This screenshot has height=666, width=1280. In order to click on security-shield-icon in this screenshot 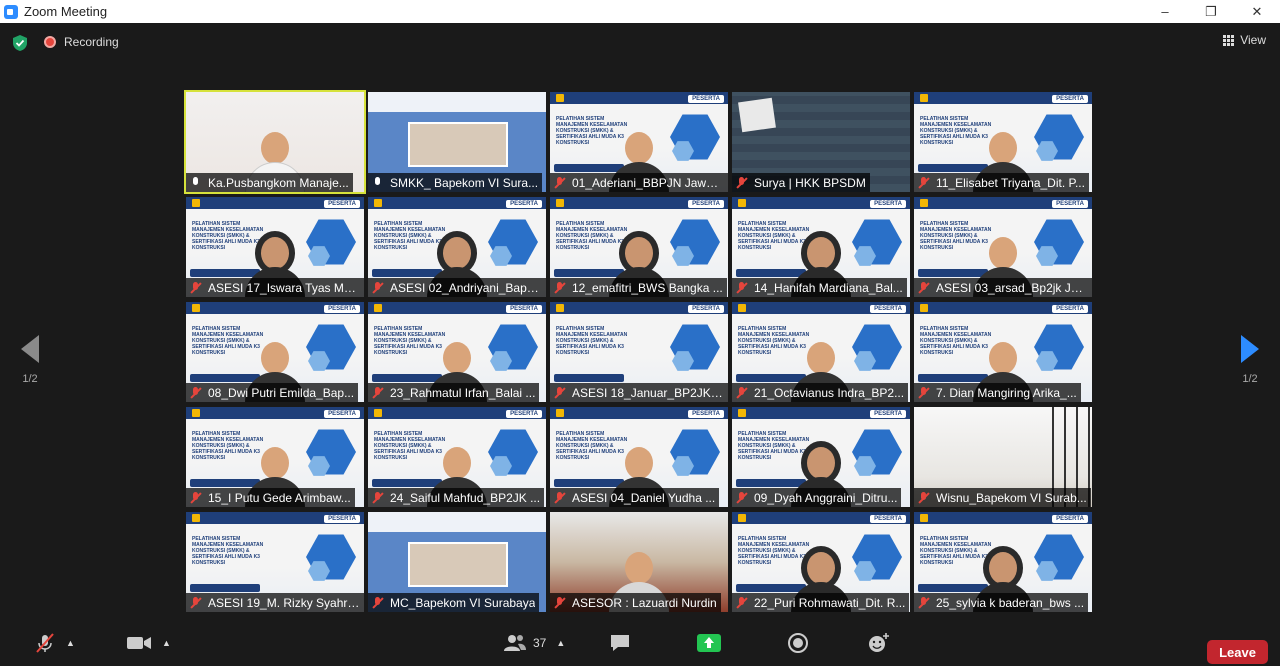, I will do `click(20, 43)`.